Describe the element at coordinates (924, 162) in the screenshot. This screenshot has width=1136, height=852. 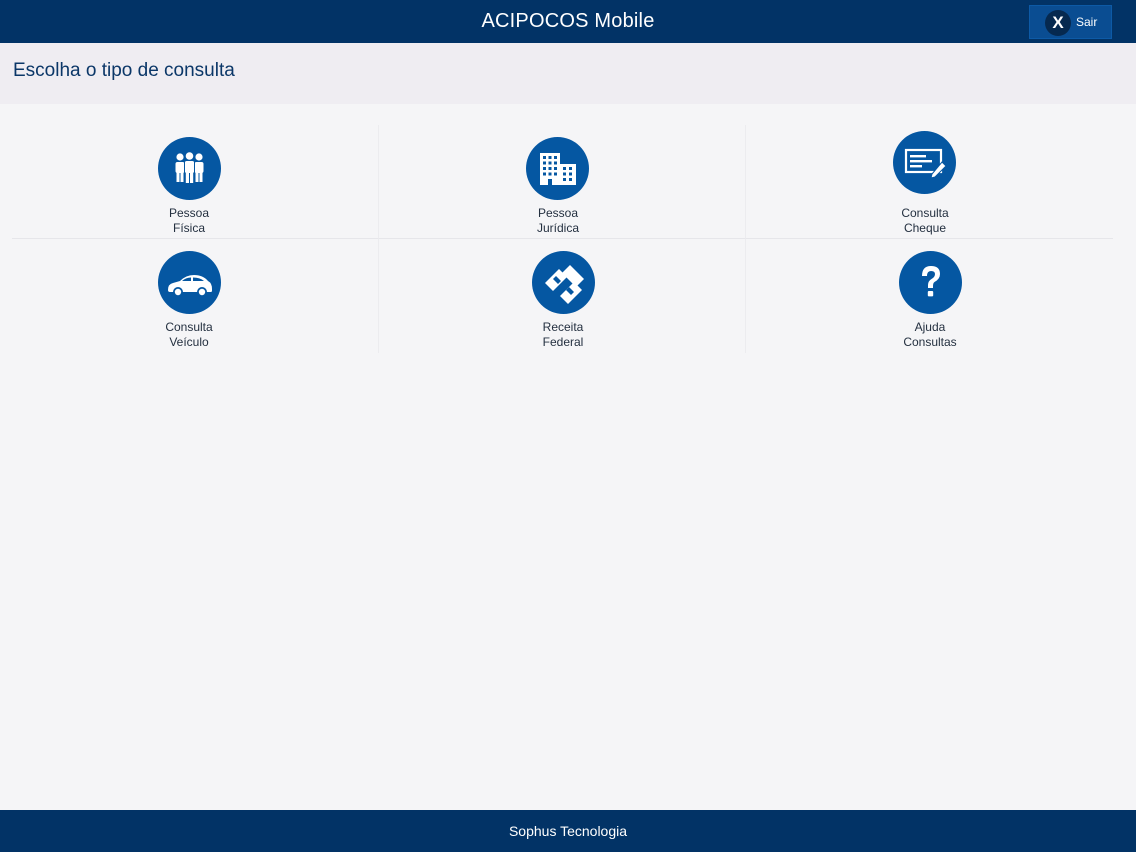
I see `check-document-icon` at that location.